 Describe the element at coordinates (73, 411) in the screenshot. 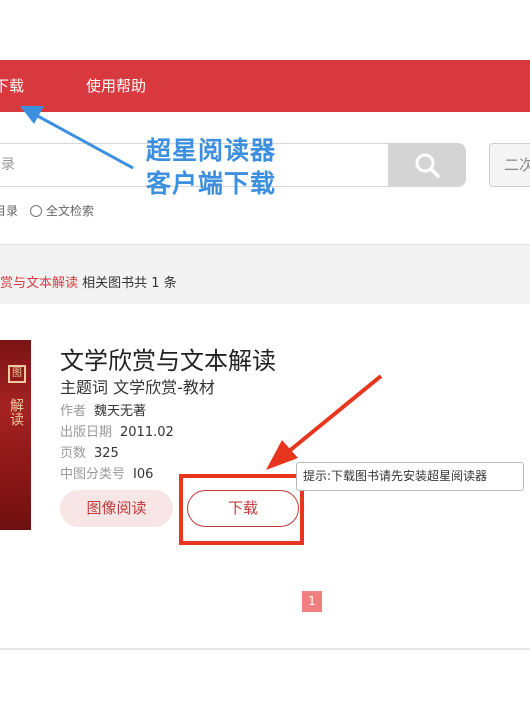

I see `author-key: 作者` at that location.